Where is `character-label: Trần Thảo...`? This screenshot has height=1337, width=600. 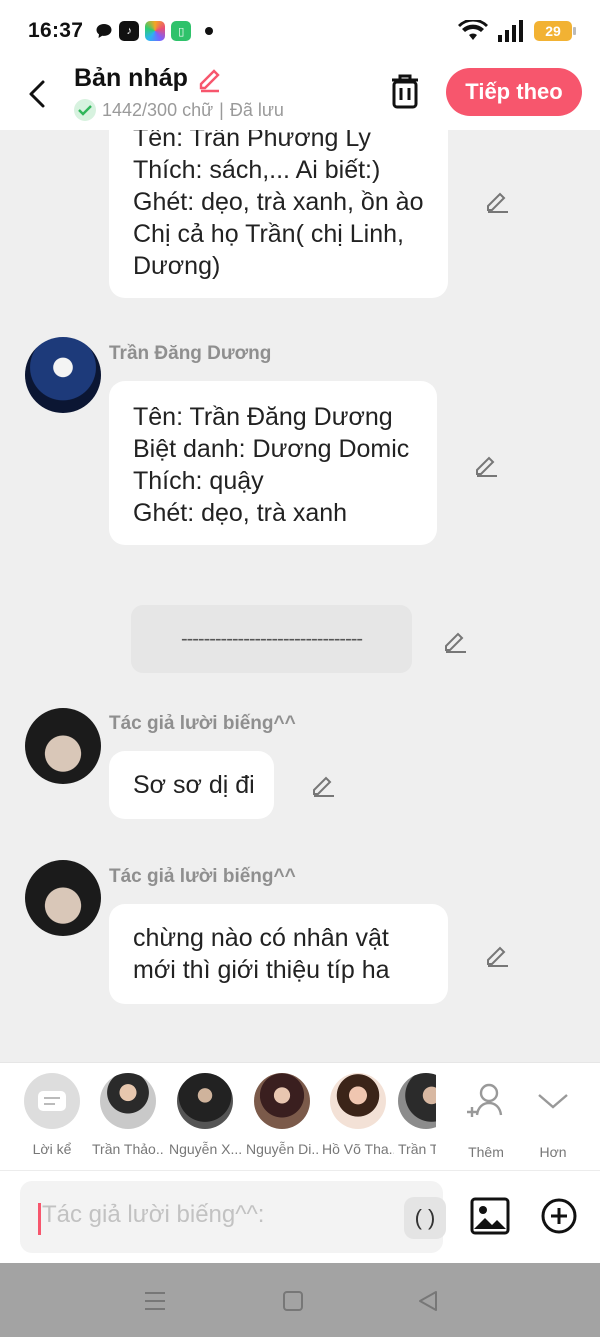
character-label: Trần Thảo... is located at coordinates (128, 1149).